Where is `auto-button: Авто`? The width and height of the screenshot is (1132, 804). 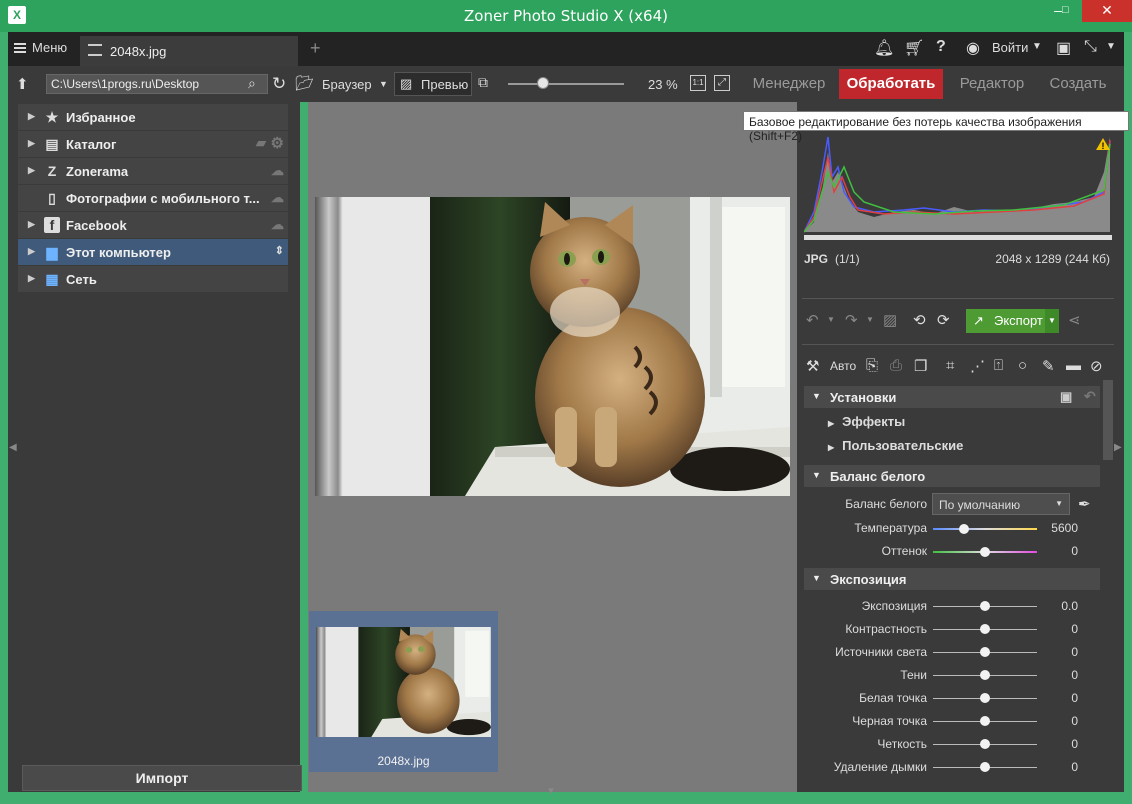 auto-button: Авто is located at coordinates (843, 366).